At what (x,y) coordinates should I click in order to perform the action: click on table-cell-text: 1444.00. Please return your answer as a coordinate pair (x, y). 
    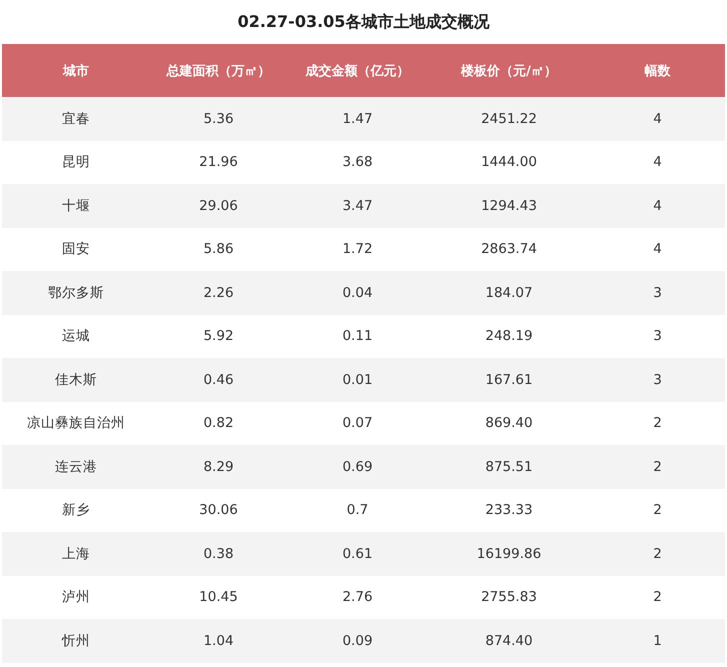
    Looking at the image, I should click on (509, 162).